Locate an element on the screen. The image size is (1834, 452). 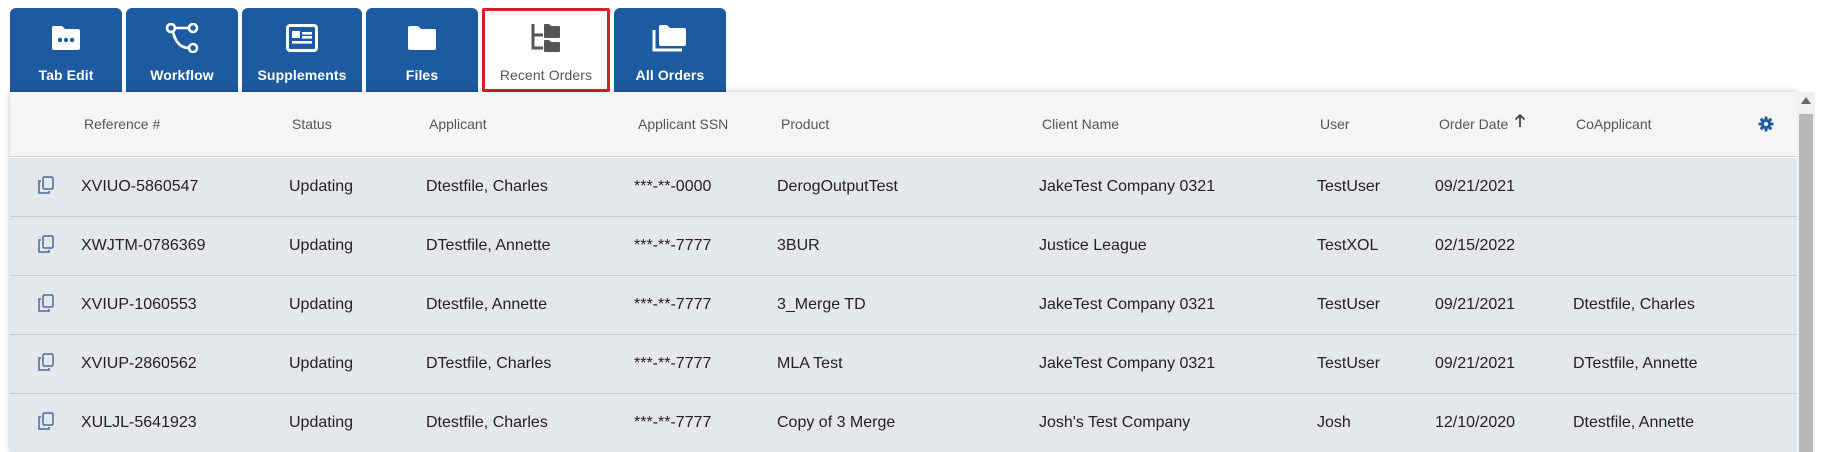
tab-all-orders: All Orders is located at coordinates (670, 50).